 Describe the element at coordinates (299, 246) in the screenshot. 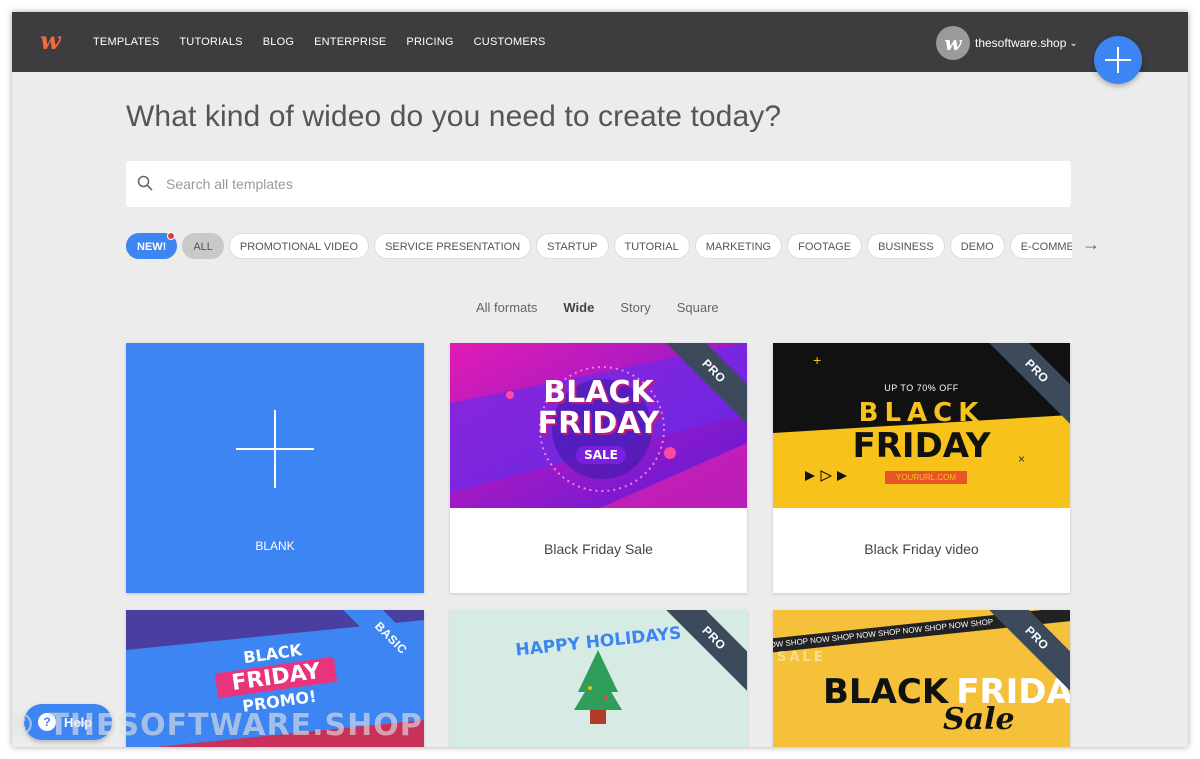

I see `chip-promotional-video: PROMOTIONAL VIDEO` at that location.